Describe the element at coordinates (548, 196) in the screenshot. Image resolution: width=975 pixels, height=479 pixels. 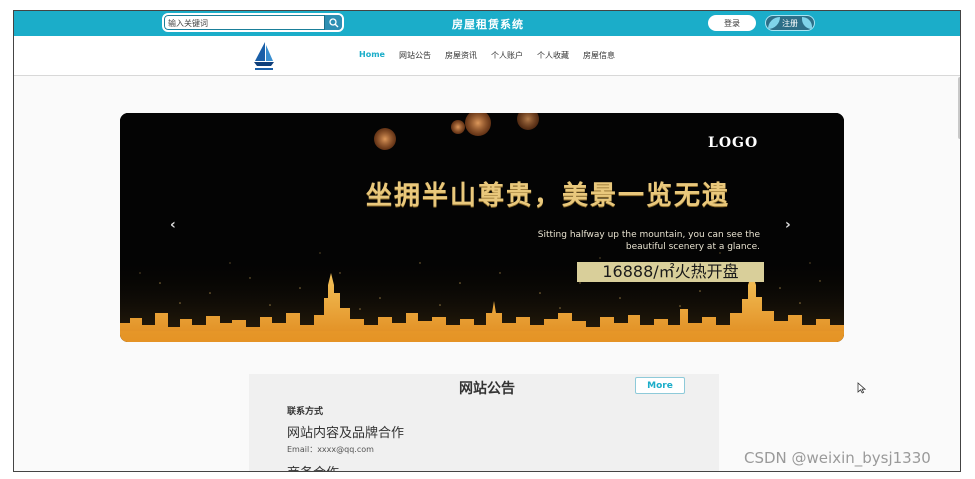
I see `banner-headline: 坐拥半山尊贵，美景一览无遗` at that location.